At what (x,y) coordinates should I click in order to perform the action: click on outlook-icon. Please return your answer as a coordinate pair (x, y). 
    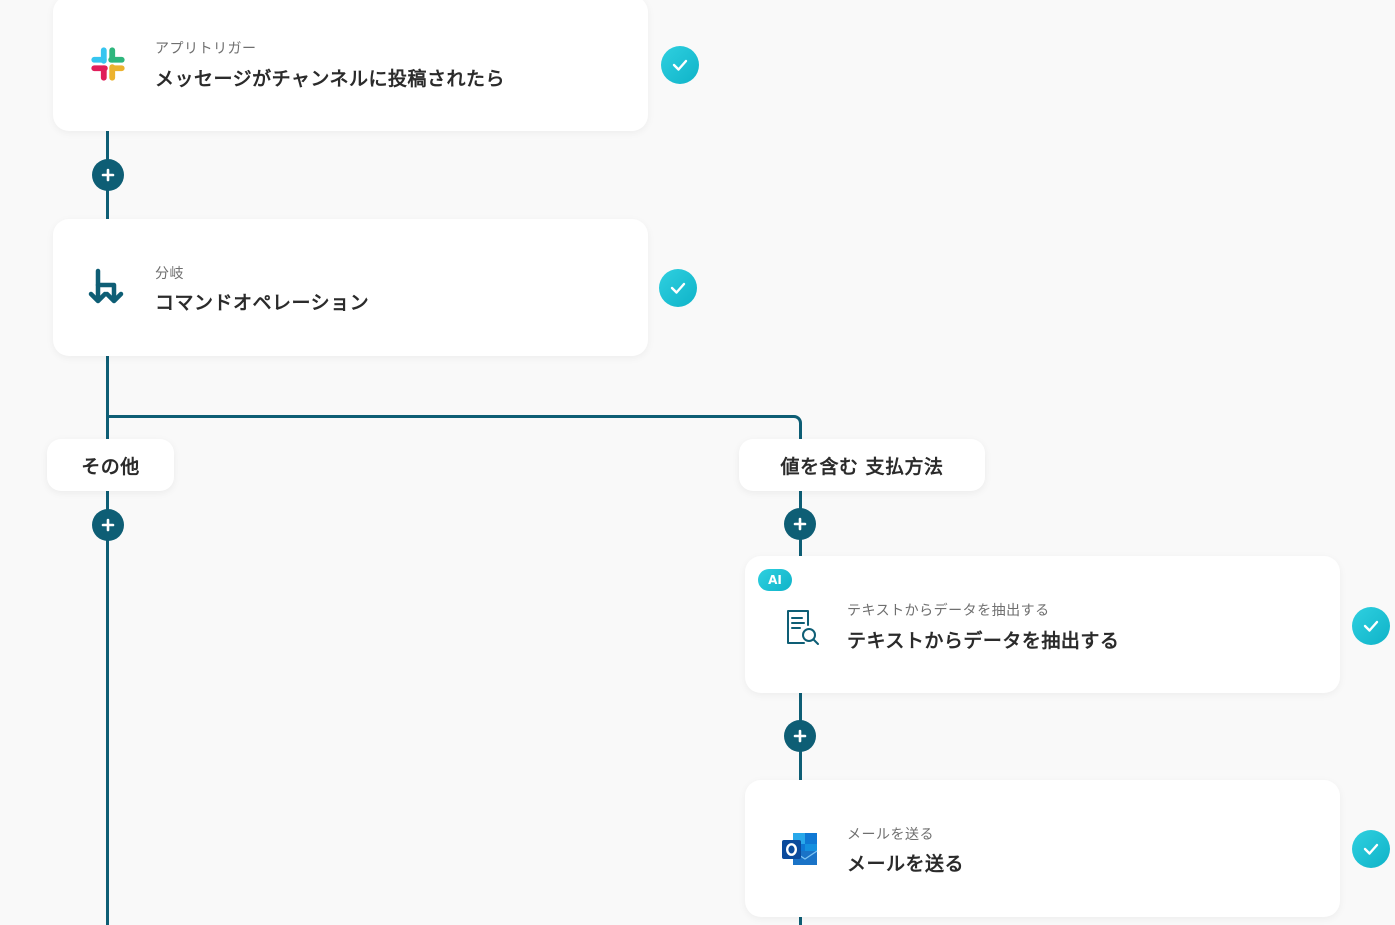
    Looking at the image, I should click on (800, 849).